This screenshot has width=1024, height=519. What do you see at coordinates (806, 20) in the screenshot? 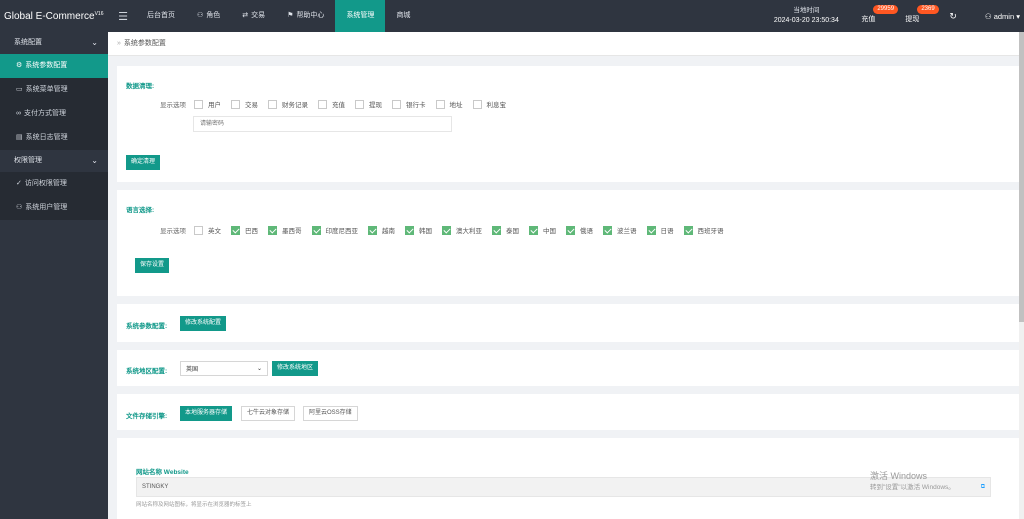
I see `local-time-value: 2024-03-20 23:50:34` at bounding box center [806, 20].